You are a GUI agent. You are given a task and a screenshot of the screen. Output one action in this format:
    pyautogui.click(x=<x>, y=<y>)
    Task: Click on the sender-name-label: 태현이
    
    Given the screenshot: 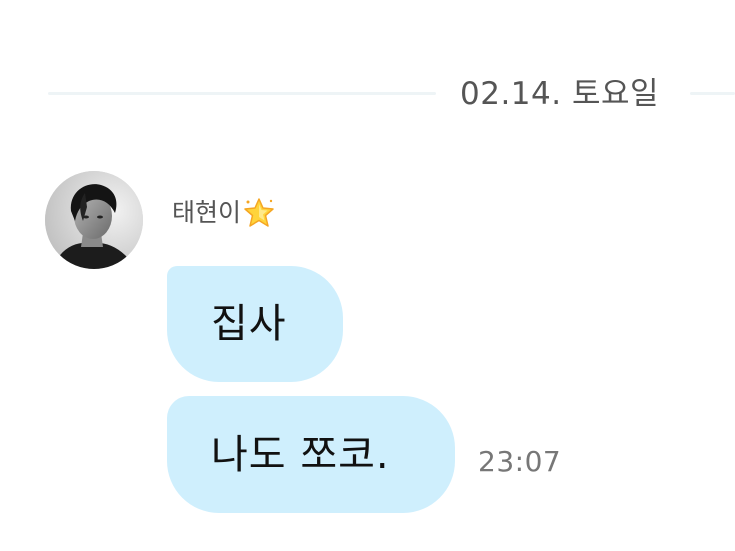 What is the action you would take?
    pyautogui.click(x=207, y=212)
    